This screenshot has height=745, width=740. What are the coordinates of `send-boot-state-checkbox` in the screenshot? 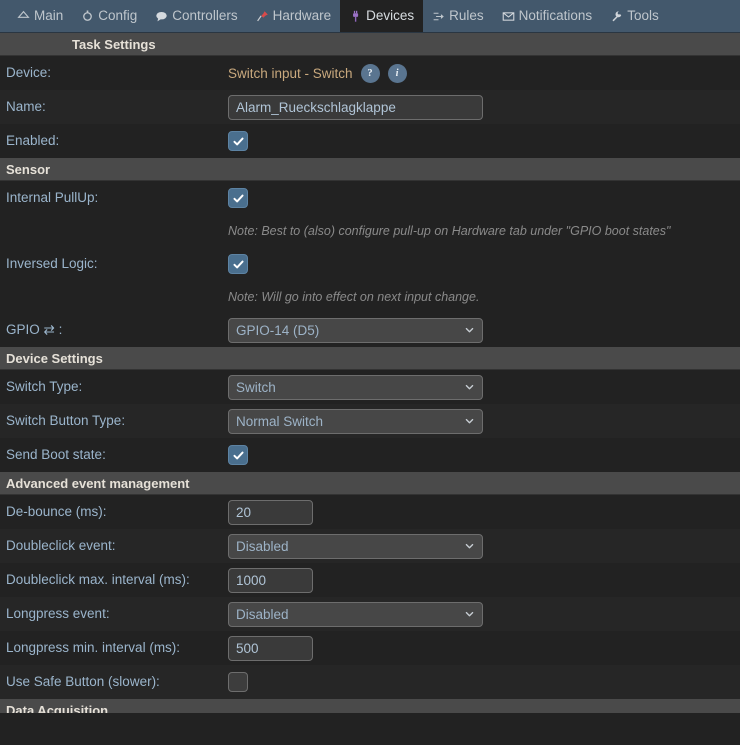 It's located at (238, 455).